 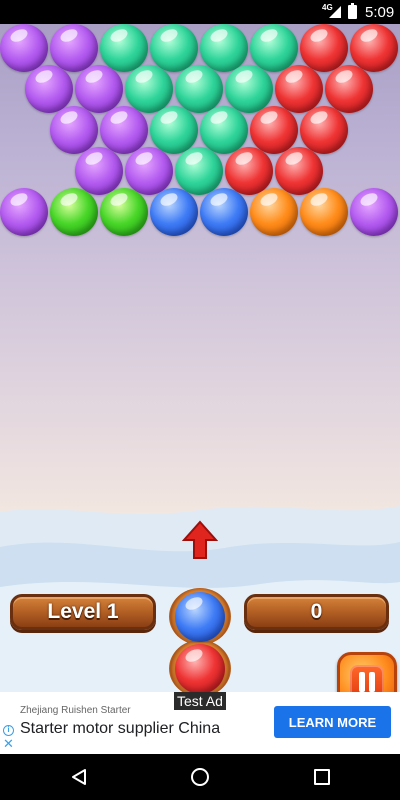 What do you see at coordinates (322, 777) in the screenshot?
I see `recents-icon` at bounding box center [322, 777].